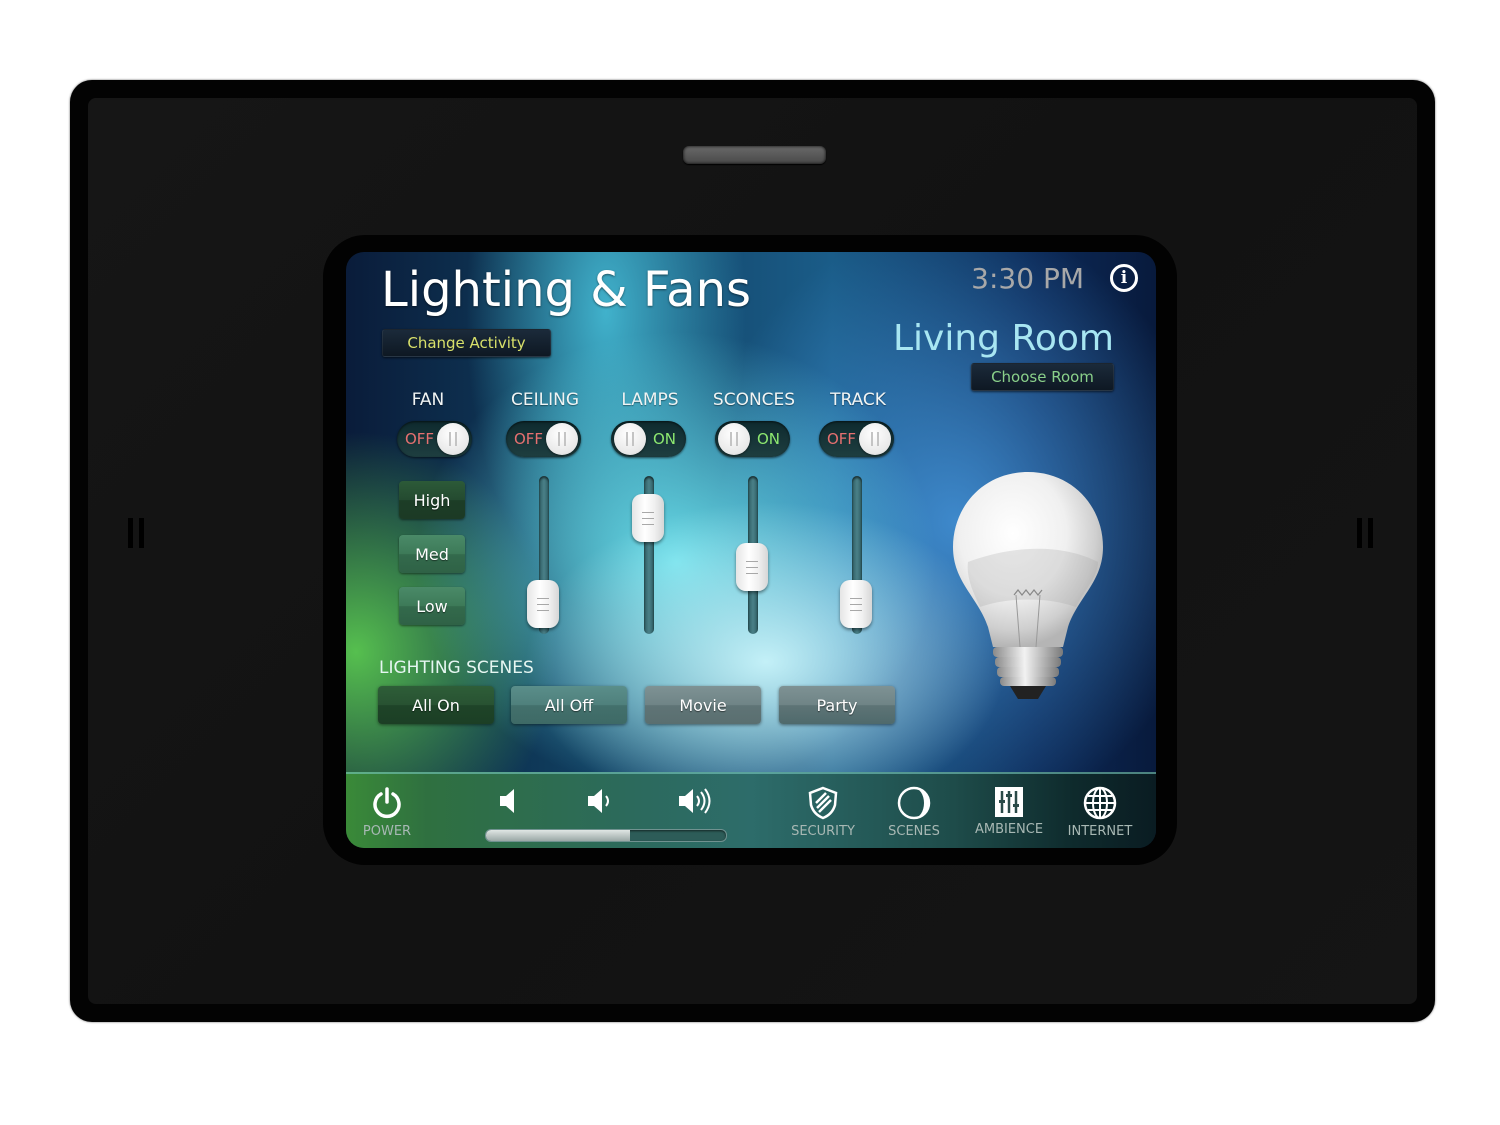  I want to click on scene-all-on-button: All On, so click(436, 705).